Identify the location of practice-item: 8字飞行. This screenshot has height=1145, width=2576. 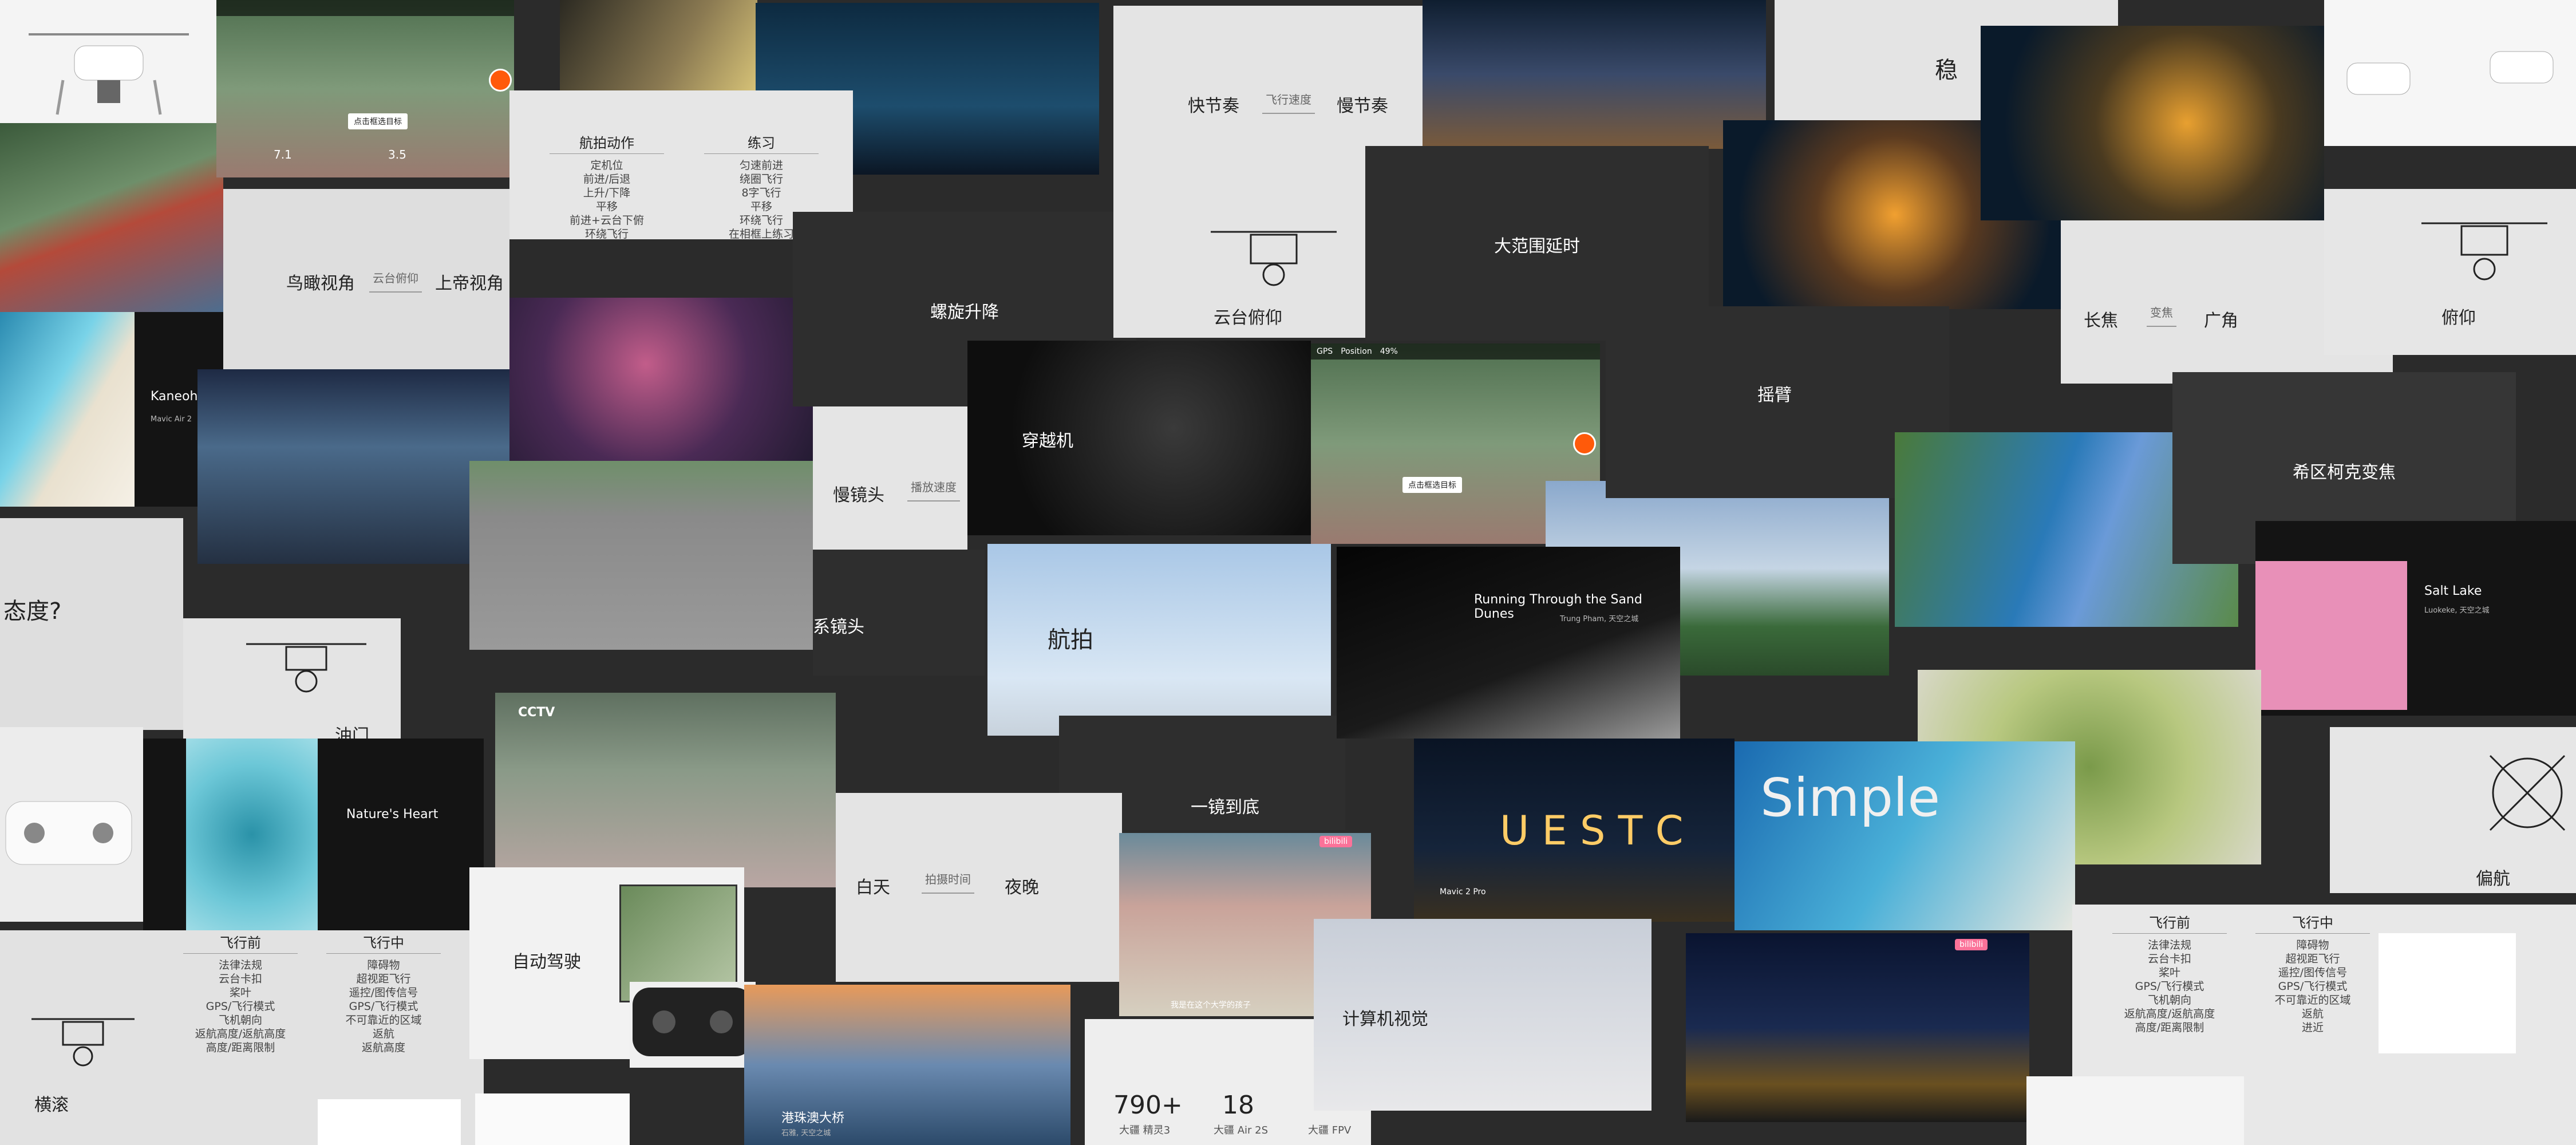
(761, 193).